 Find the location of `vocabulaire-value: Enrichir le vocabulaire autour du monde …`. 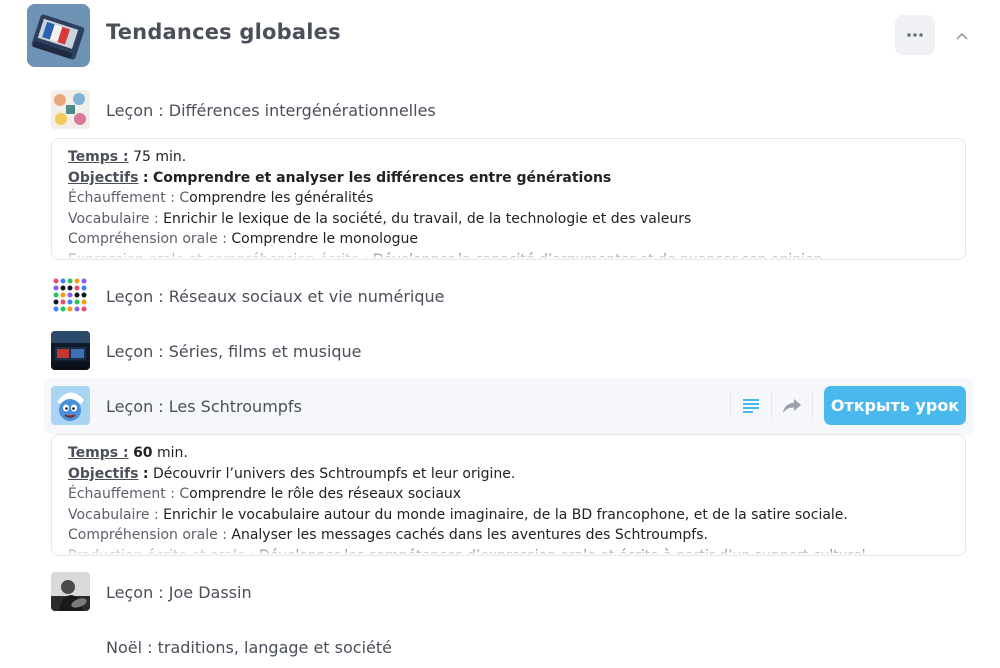

vocabulaire-value: Enrichir le vocabulaire autour du monde … is located at coordinates (505, 514).